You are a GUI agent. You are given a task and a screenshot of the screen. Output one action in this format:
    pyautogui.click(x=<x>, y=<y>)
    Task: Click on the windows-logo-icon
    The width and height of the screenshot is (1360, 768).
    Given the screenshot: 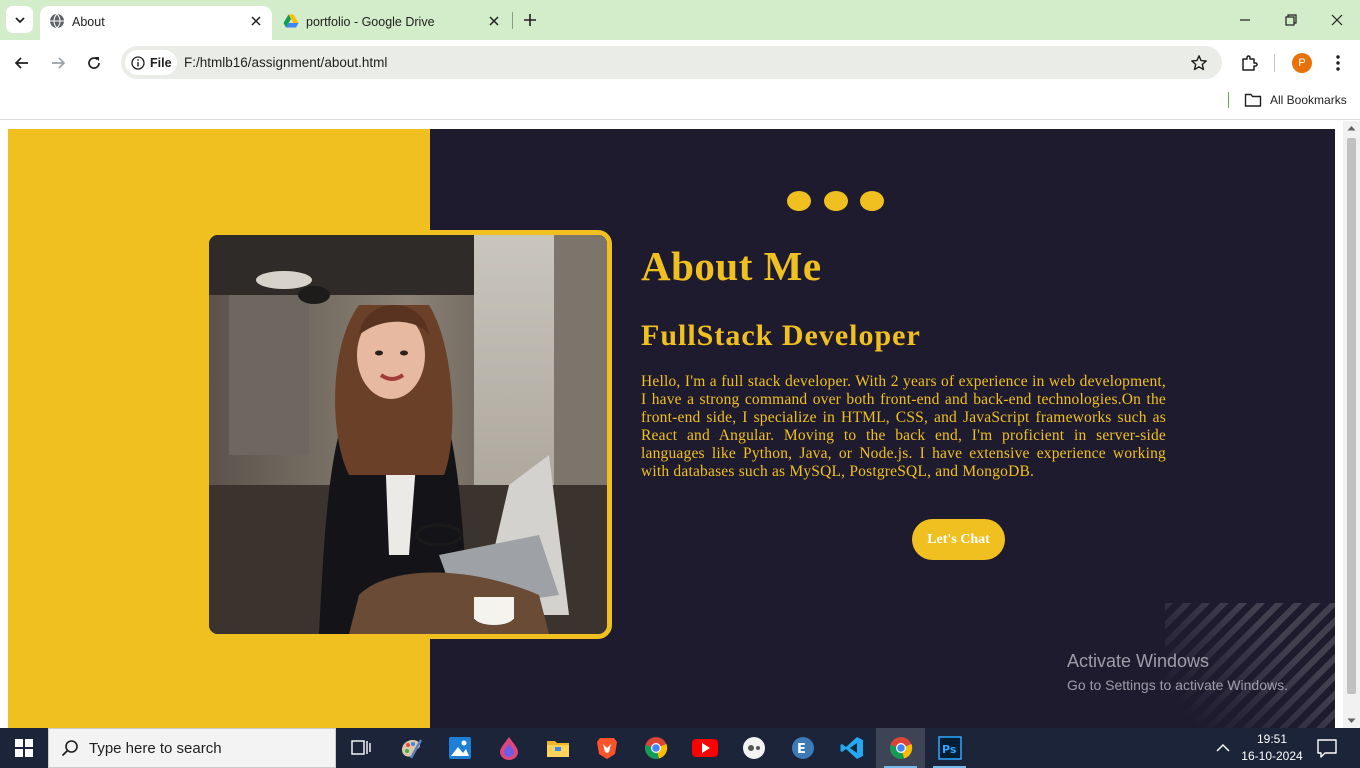 What is the action you would take?
    pyautogui.click(x=24, y=748)
    